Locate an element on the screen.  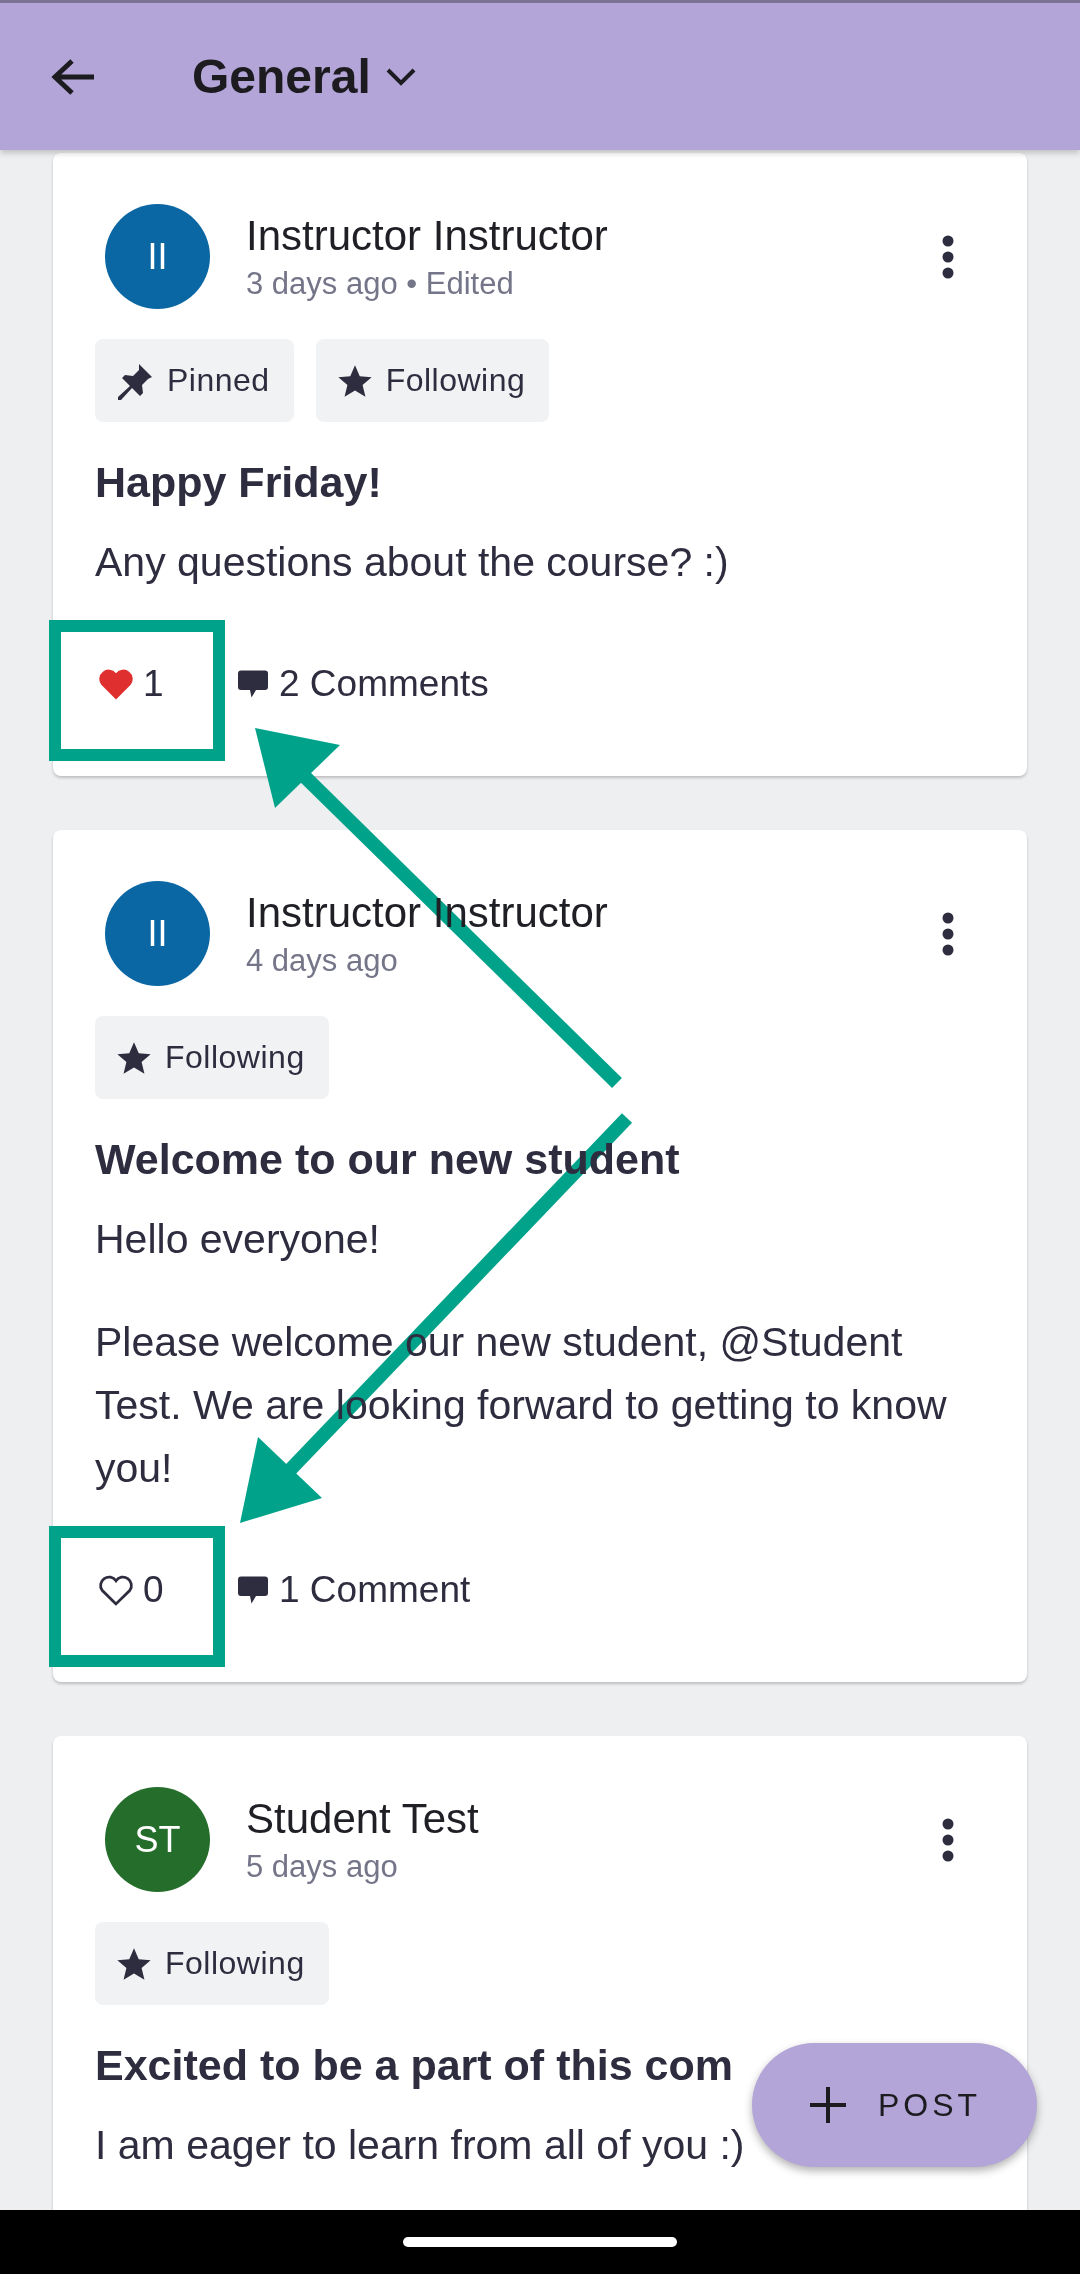
chevron-down-icon is located at coordinates (400, 76).